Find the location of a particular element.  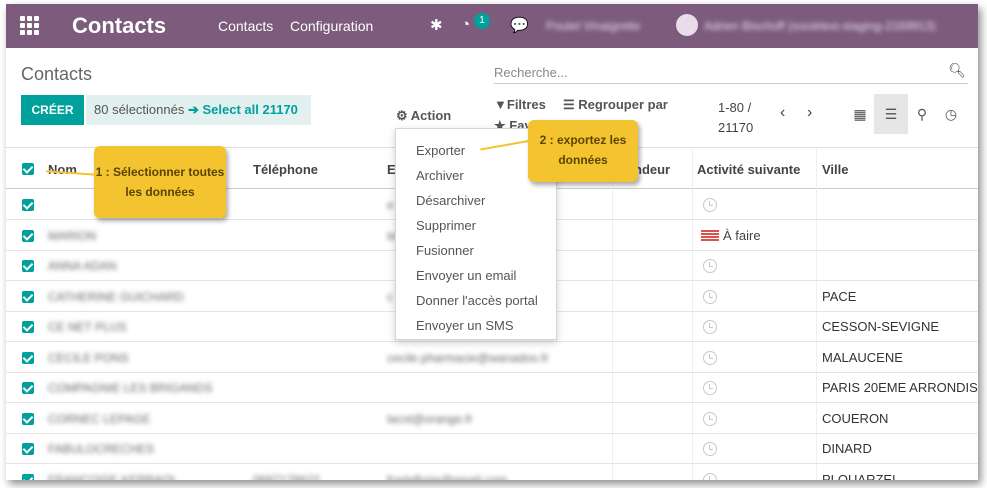

select-all-link: ➔ Select all 21170 is located at coordinates (243, 109).